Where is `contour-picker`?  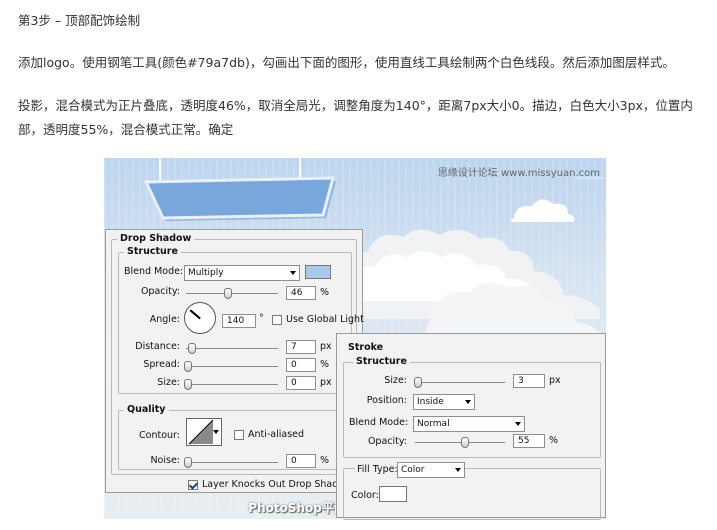 contour-picker is located at coordinates (204, 432).